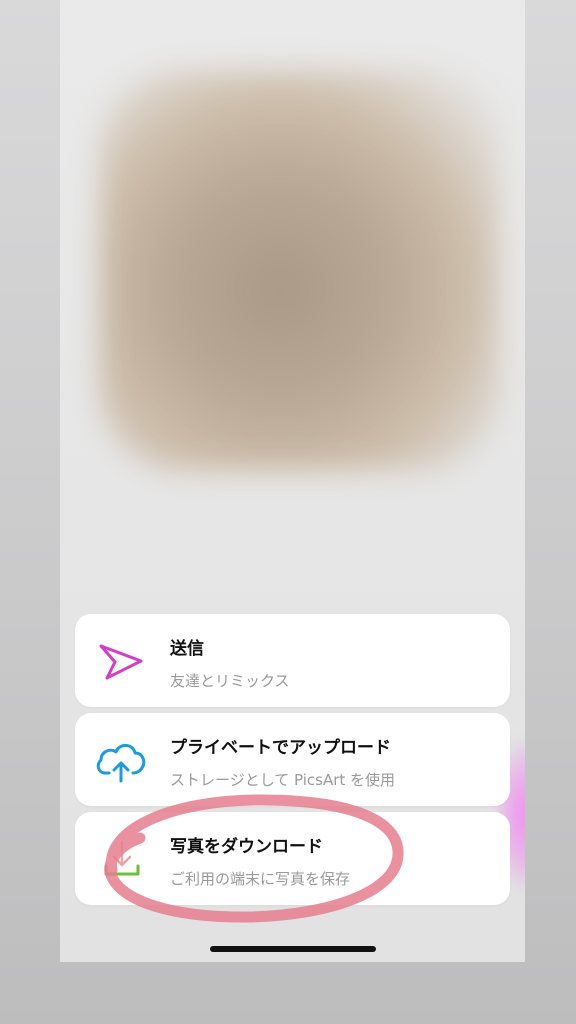 The width and height of the screenshot is (576, 1024). Describe the element at coordinates (121, 661) in the screenshot. I see `send-icon` at that location.